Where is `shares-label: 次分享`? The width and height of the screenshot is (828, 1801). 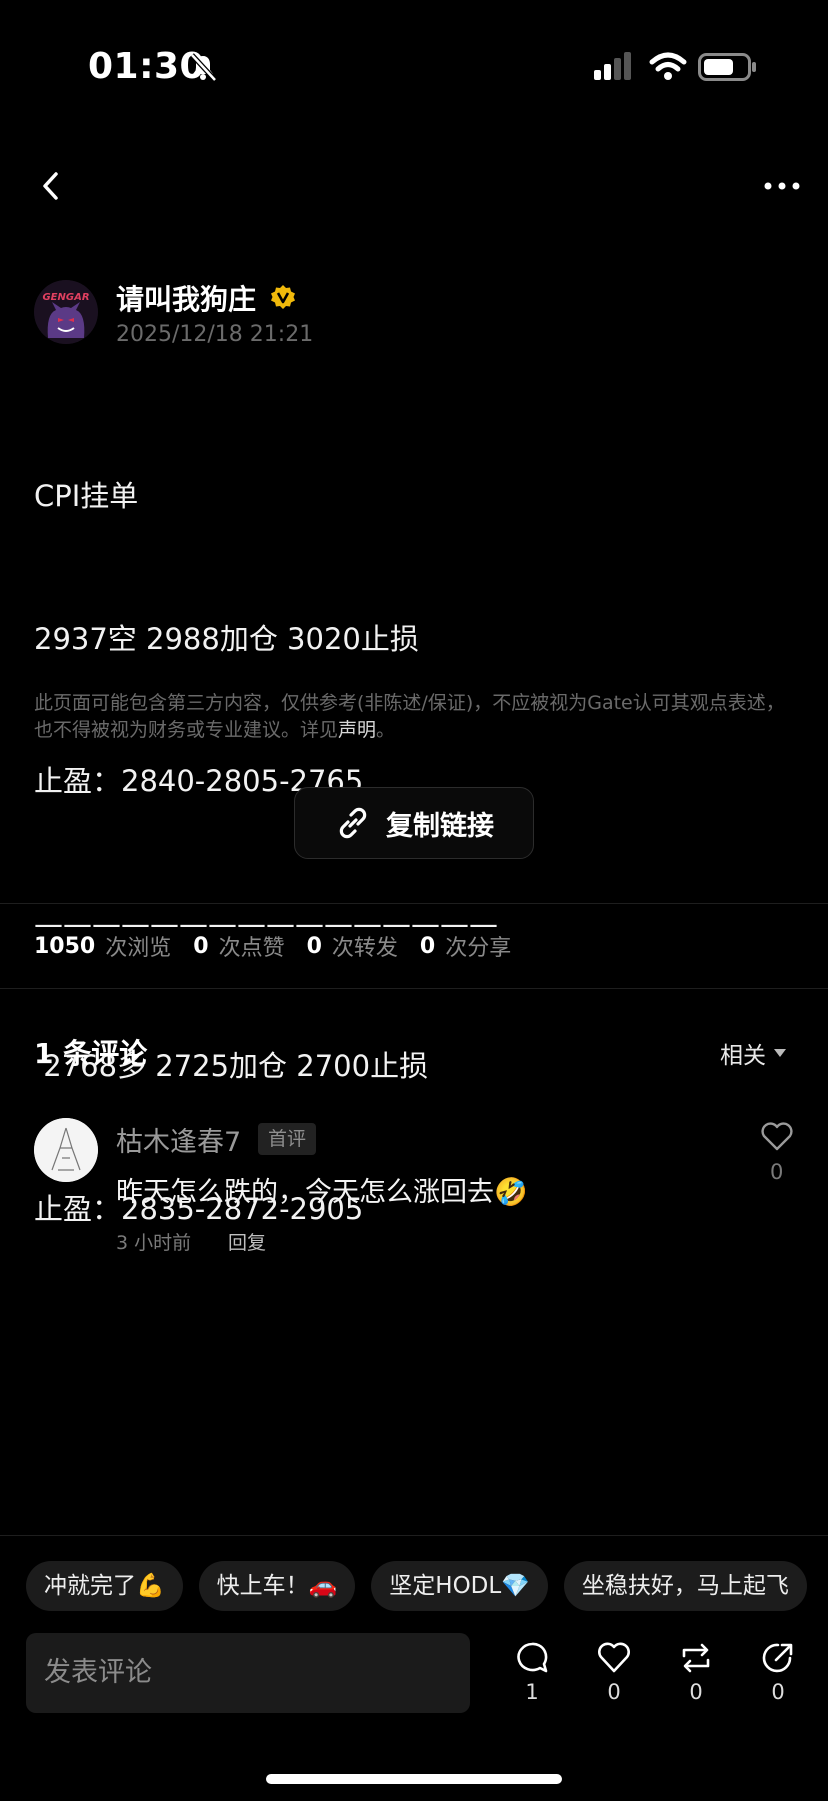 shares-label: 次分享 is located at coordinates (478, 948).